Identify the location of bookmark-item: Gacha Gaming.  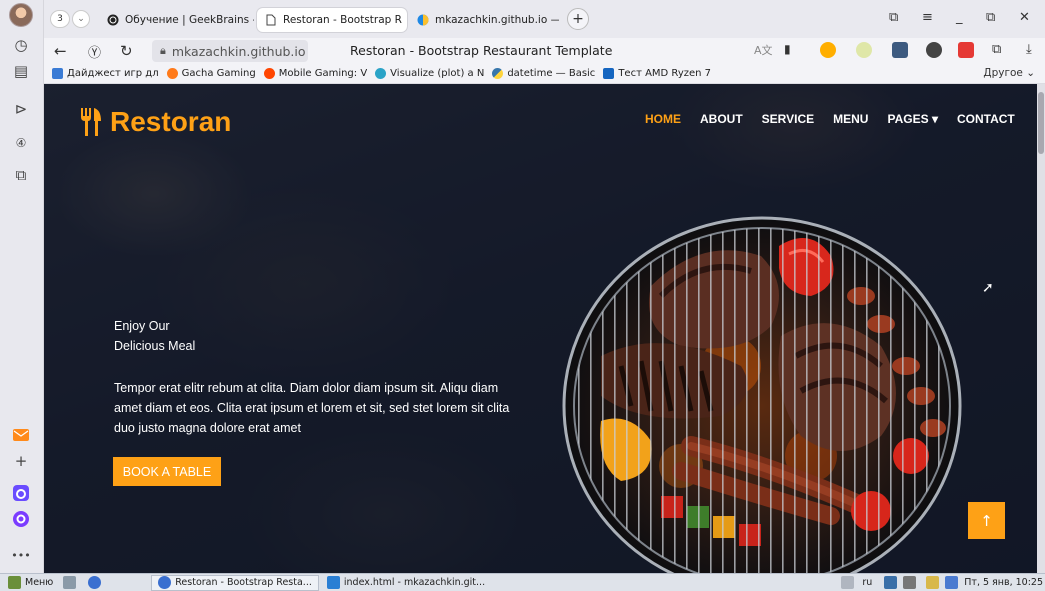
(211, 73).